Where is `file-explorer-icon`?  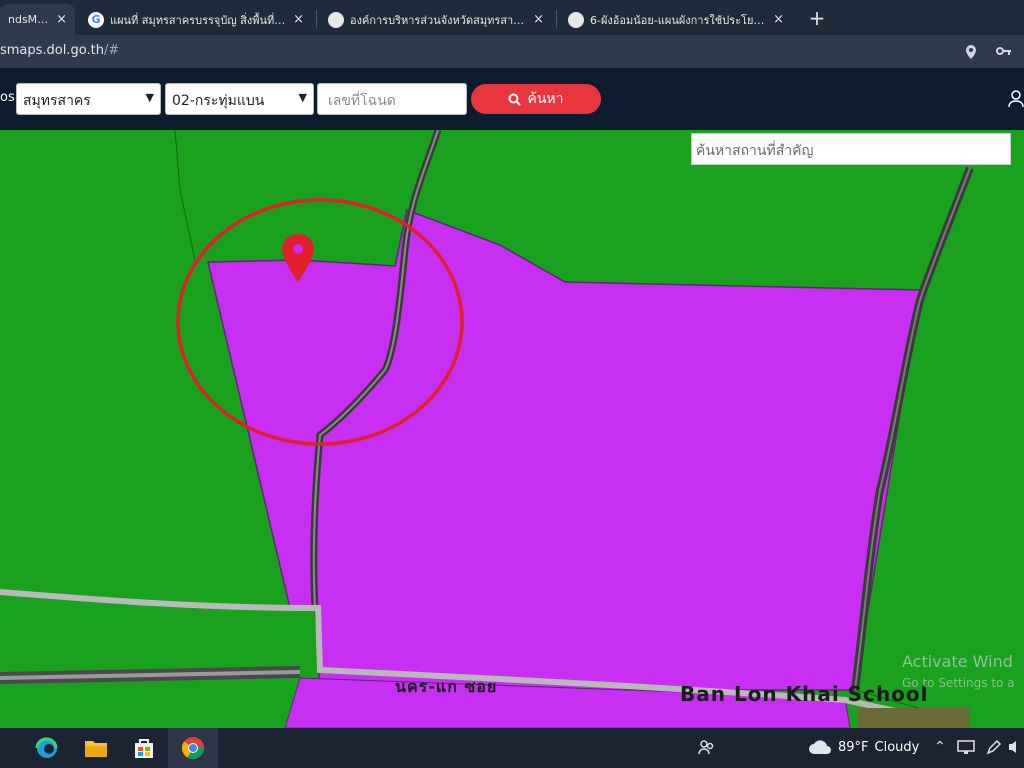
file-explorer-icon is located at coordinates (96, 748).